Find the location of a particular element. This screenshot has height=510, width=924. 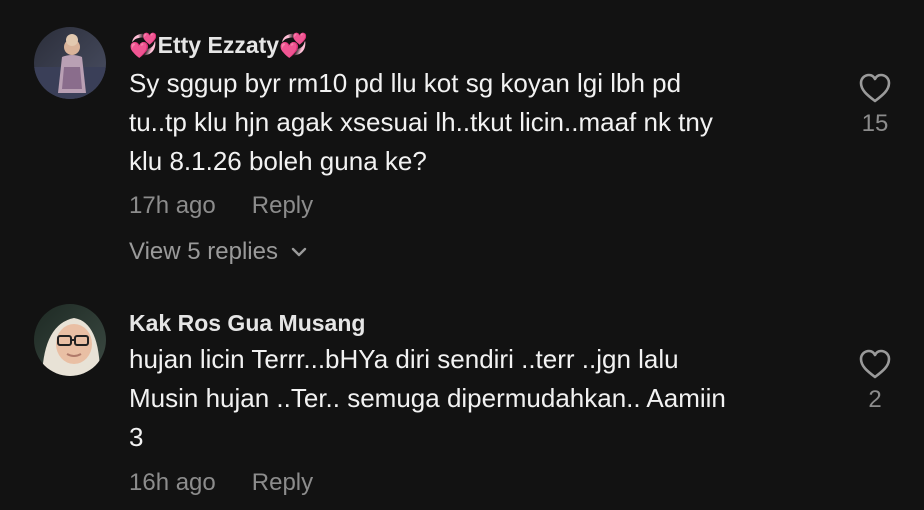

view-replies-label: View 5 replies is located at coordinates (203, 251).